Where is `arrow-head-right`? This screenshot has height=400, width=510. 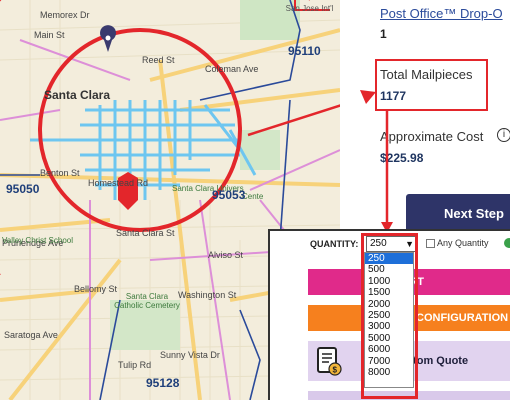 arrow-head-right is located at coordinates (368, 97).